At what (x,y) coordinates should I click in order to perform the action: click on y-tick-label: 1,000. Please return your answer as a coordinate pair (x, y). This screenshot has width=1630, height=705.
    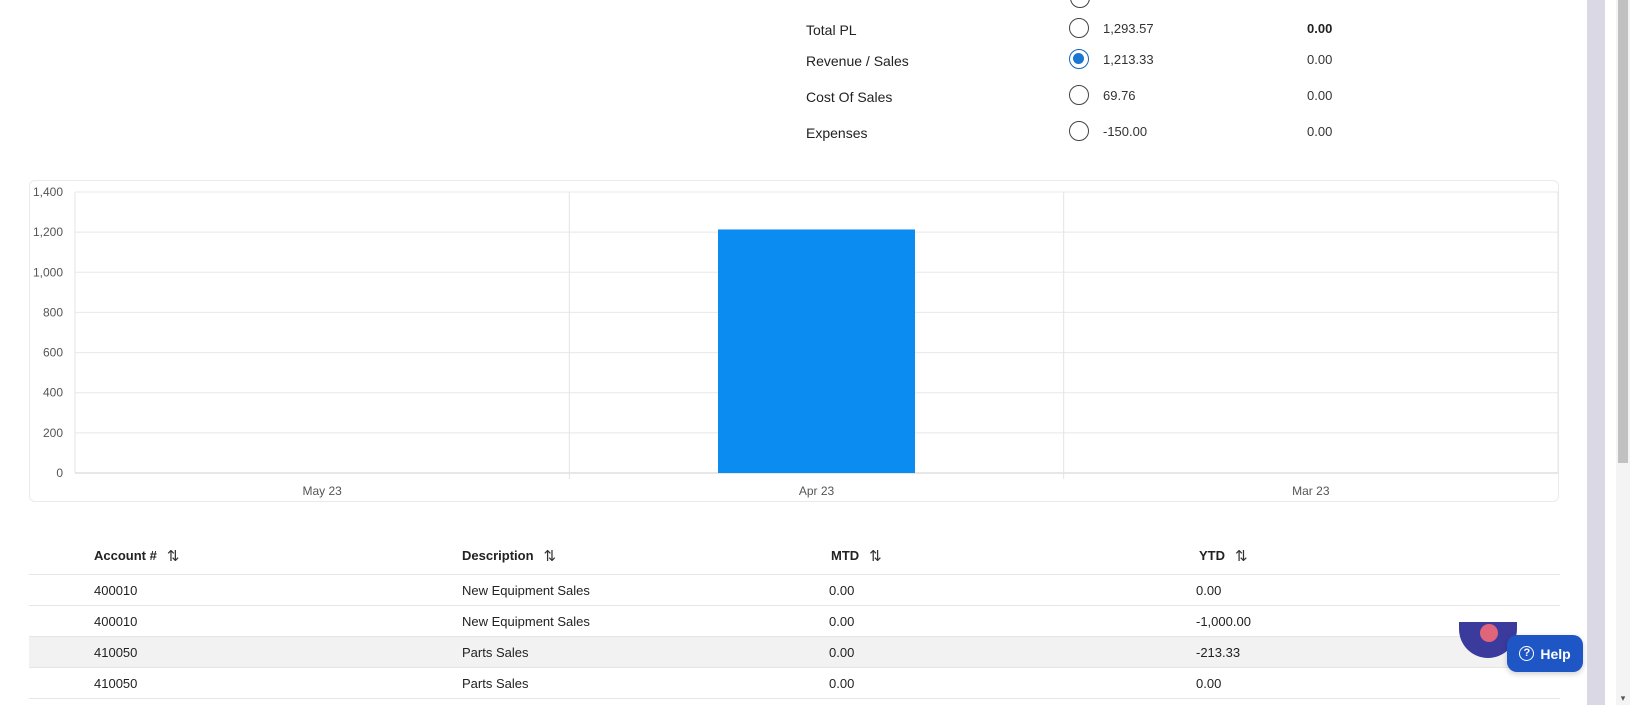
    Looking at the image, I should click on (48, 272).